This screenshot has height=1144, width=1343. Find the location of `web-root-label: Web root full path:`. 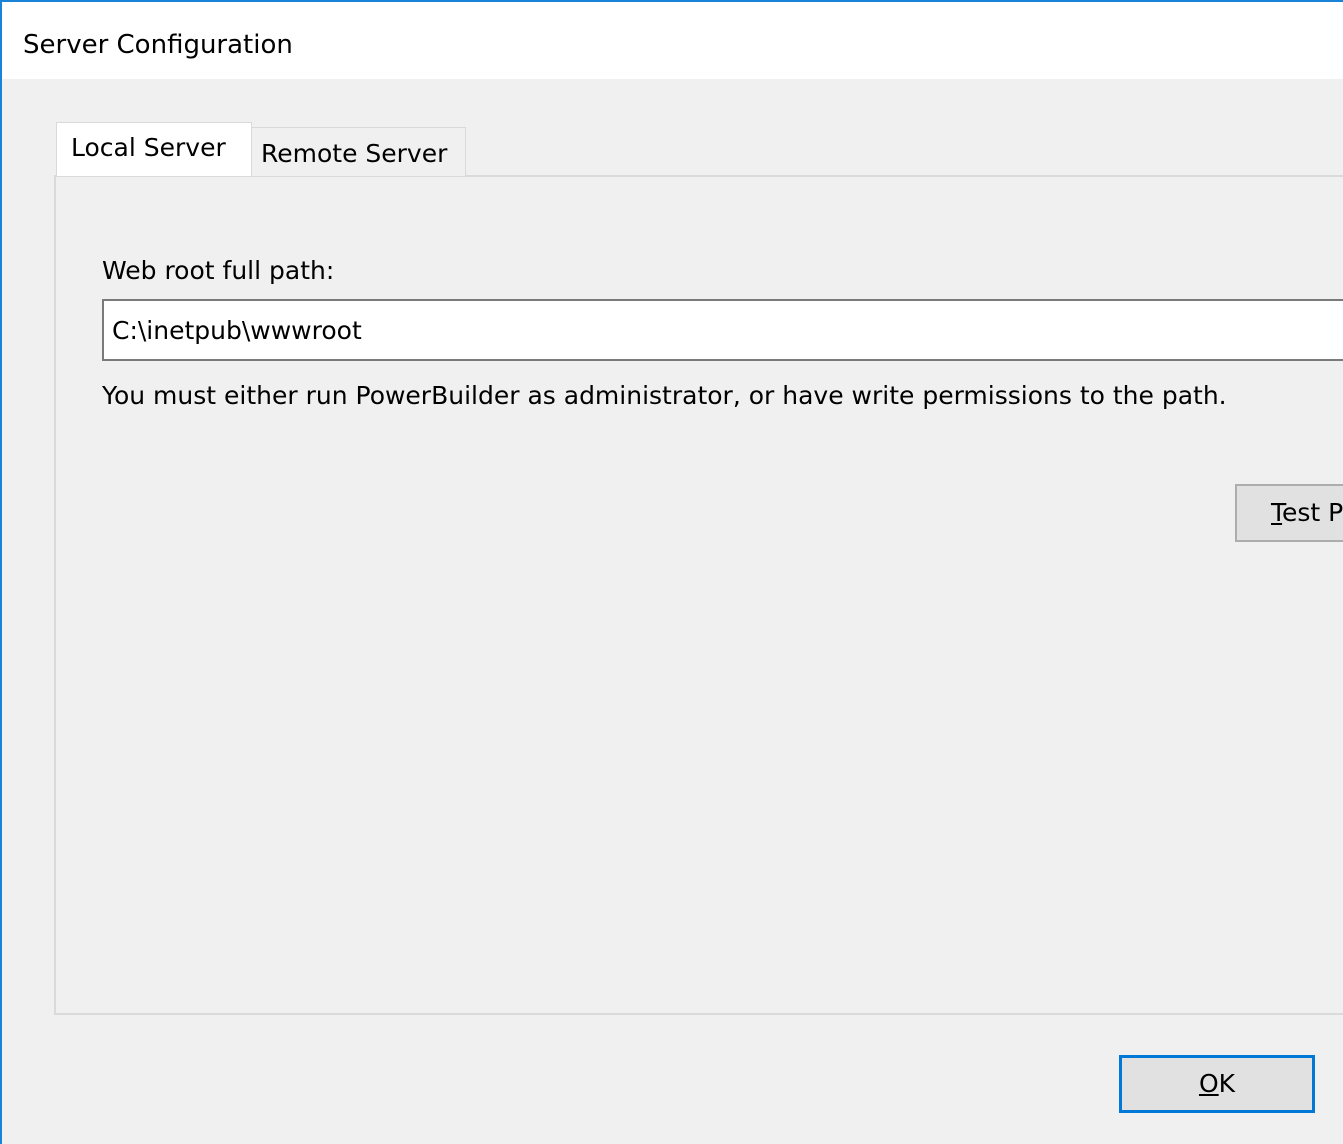

web-root-label: Web root full path: is located at coordinates (218, 271).